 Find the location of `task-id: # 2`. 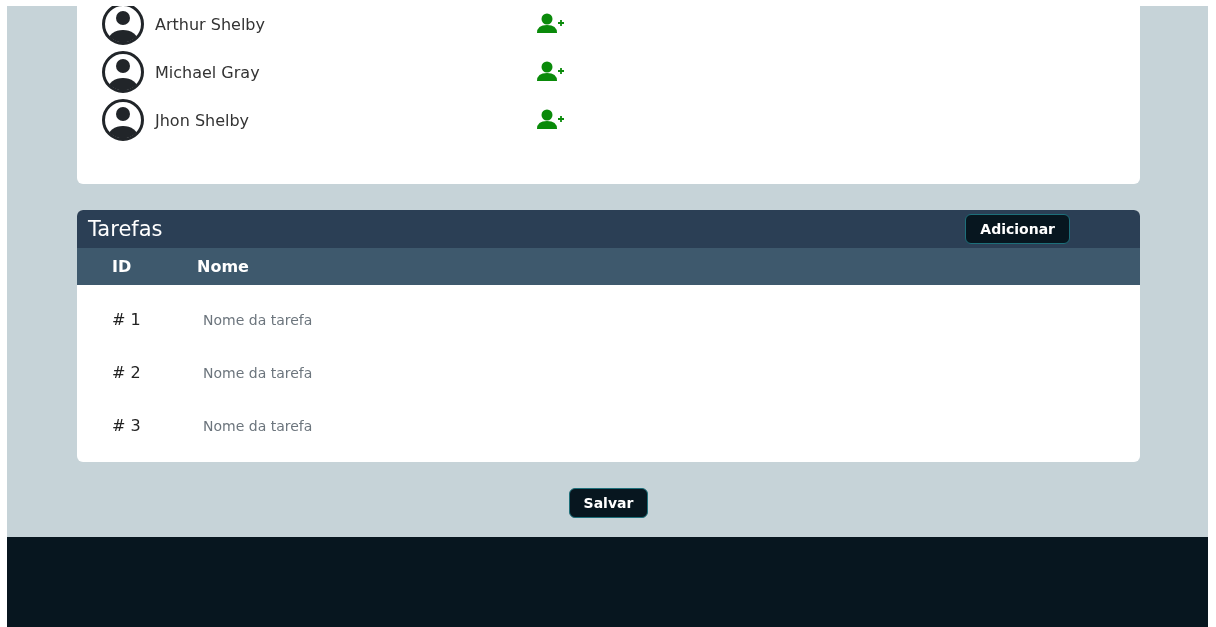

task-id: # 2 is located at coordinates (126, 372).